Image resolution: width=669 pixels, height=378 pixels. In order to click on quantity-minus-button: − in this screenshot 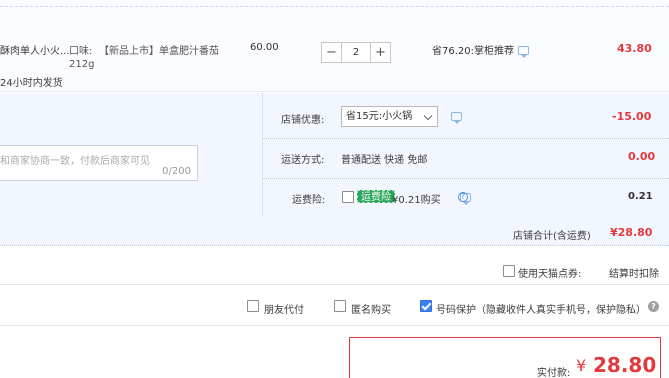, I will do `click(331, 52)`.